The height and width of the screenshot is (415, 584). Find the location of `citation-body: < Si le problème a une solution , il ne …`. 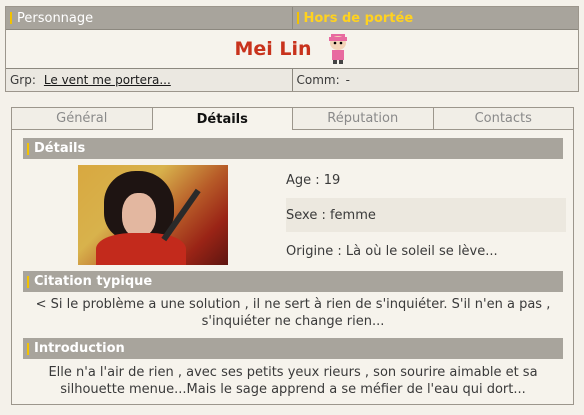

citation-body: < Si le problème a une solution , il ne … is located at coordinates (293, 313).